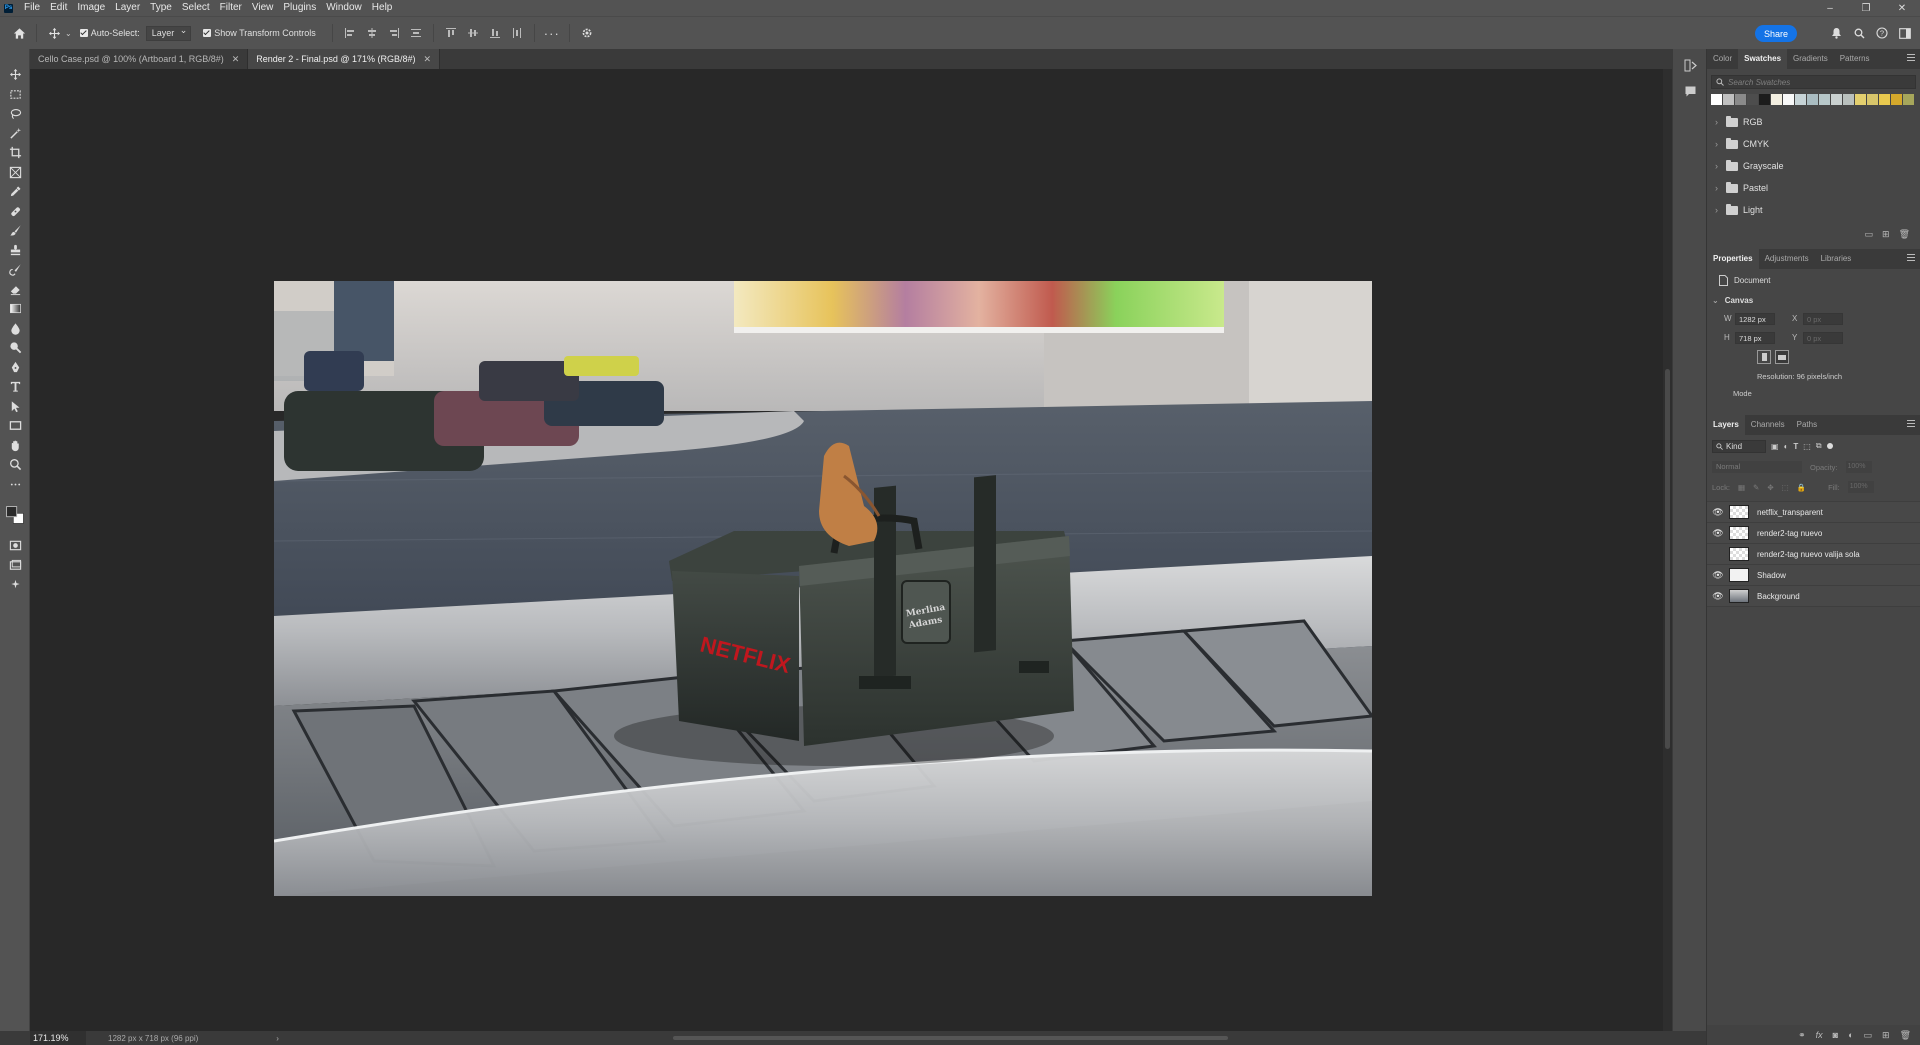  I want to click on edit-toolbar-icon, so click(15, 485).